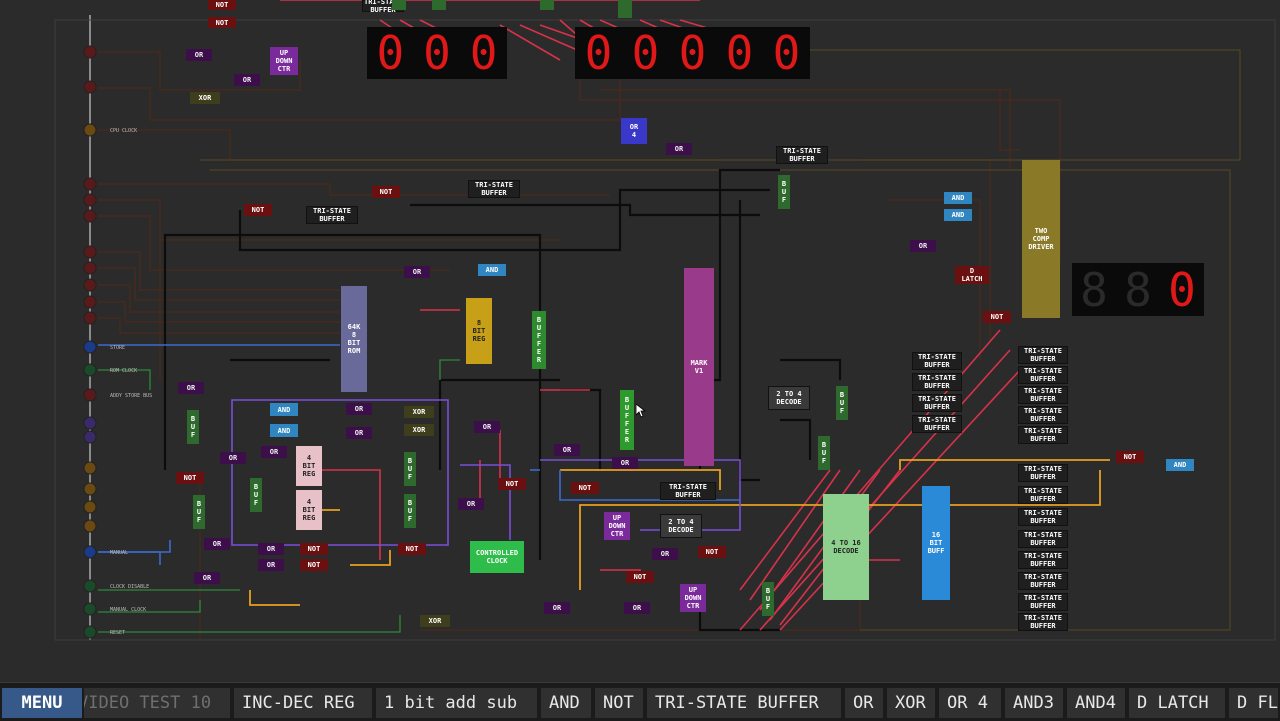  Describe the element at coordinates (1254, 703) in the screenshot. I see `tab-d-flip-flop: D FLIP FLOP` at that location.